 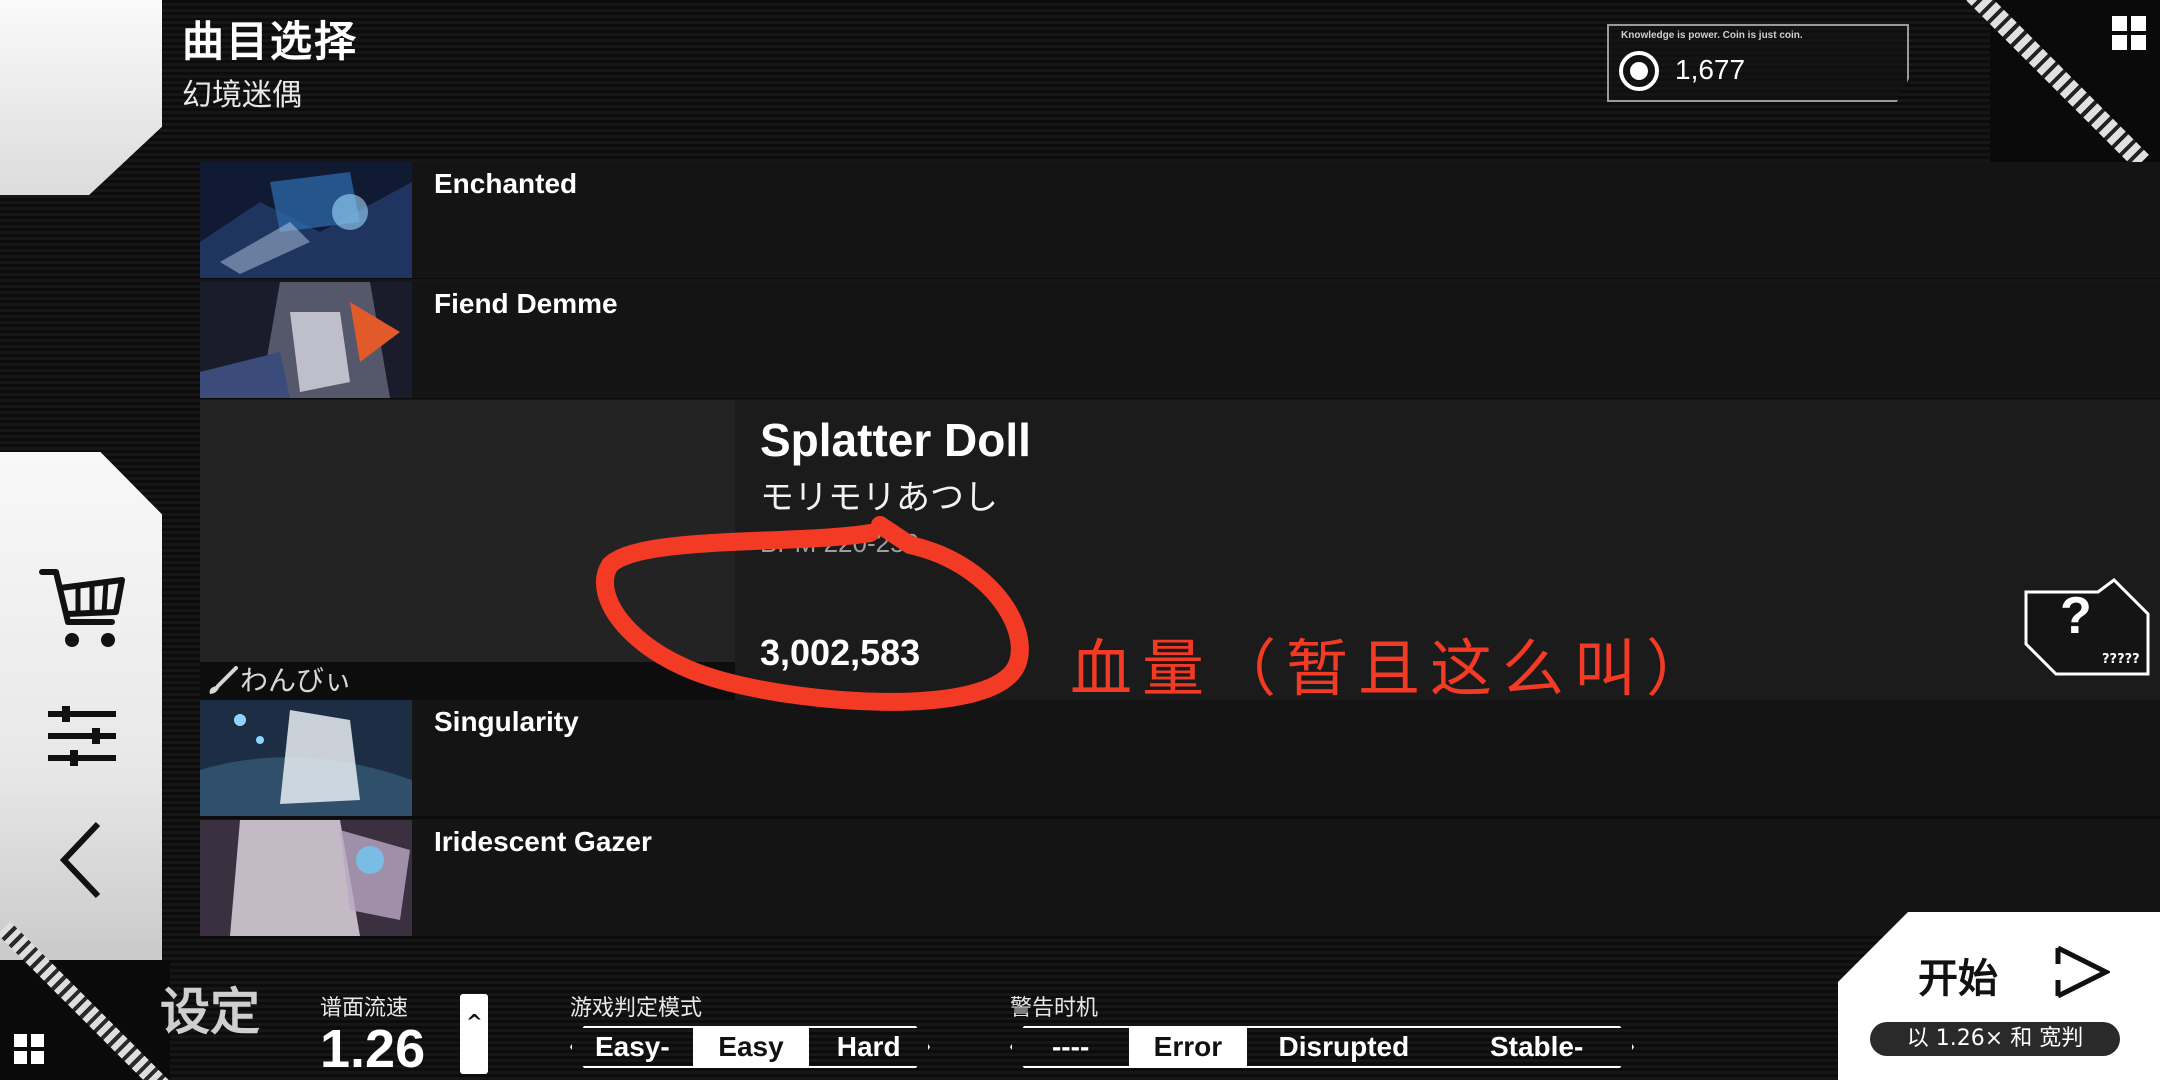 I want to click on annotation-circle, so click(x=812, y=613).